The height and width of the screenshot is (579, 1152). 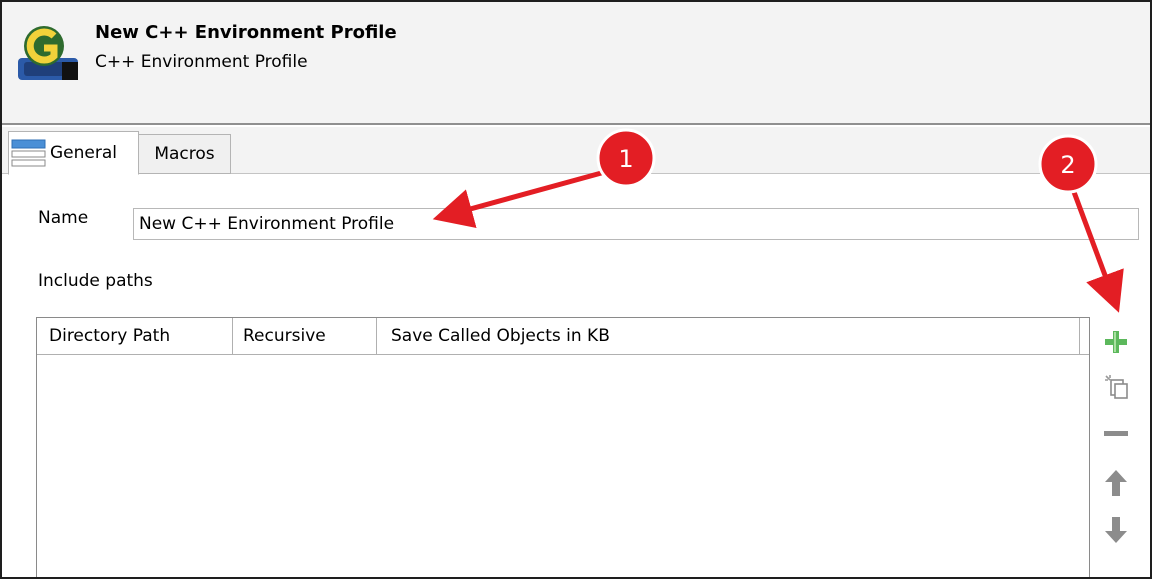 What do you see at coordinates (305, 336) in the screenshot?
I see `column-header-recursive: Recursive` at bounding box center [305, 336].